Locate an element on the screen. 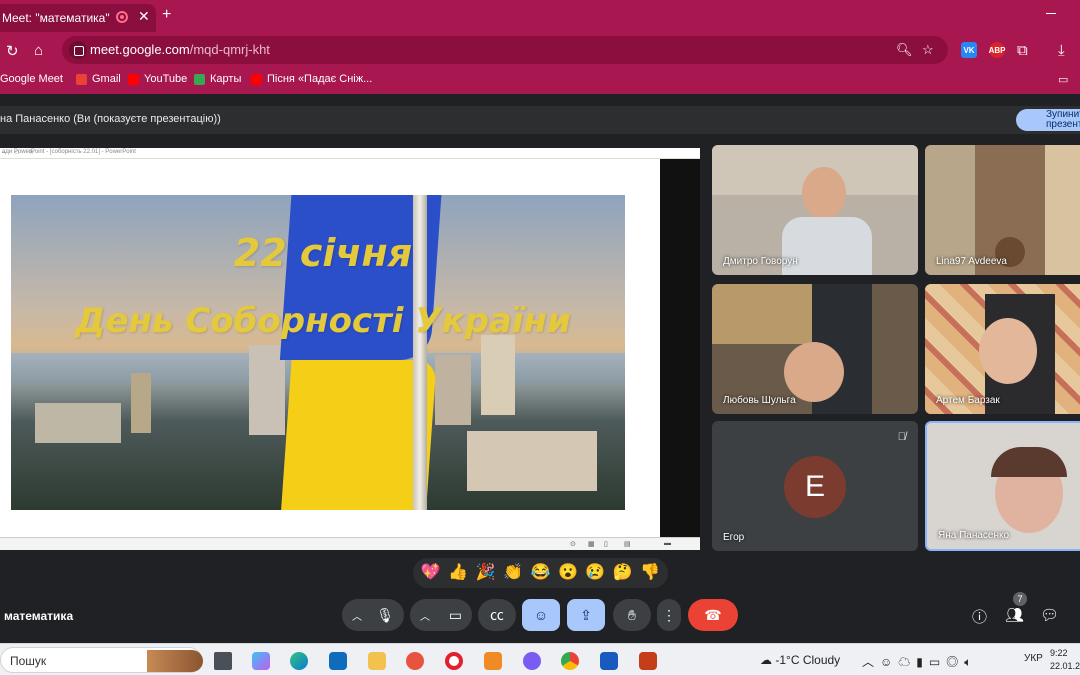 This screenshot has width=1080, height=675. view-normal-icon: ⊙ is located at coordinates (573, 544).